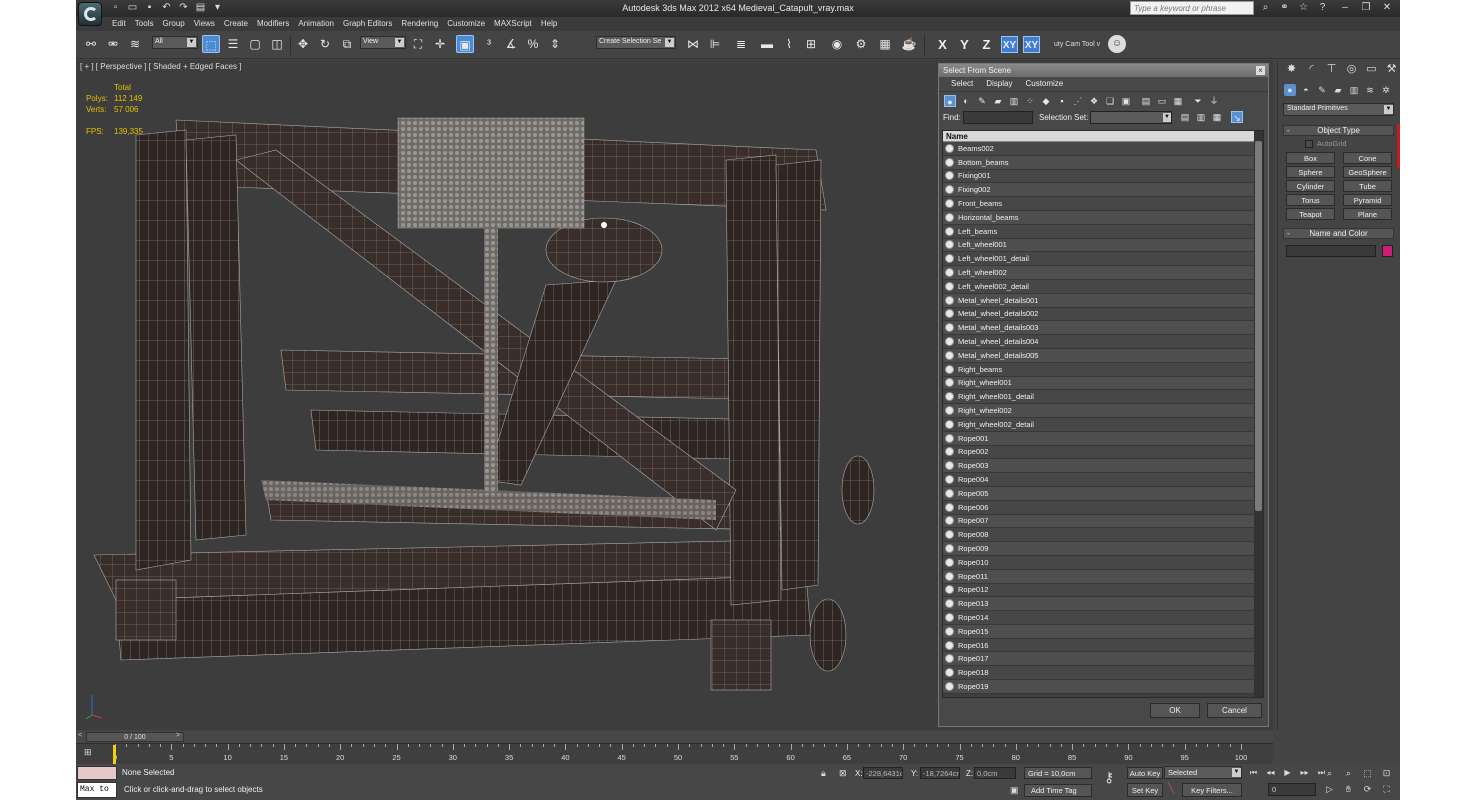 The width and height of the screenshot is (1480, 800). What do you see at coordinates (1099, 397) in the screenshot?
I see `list-item: Right_wheel001_detail` at bounding box center [1099, 397].